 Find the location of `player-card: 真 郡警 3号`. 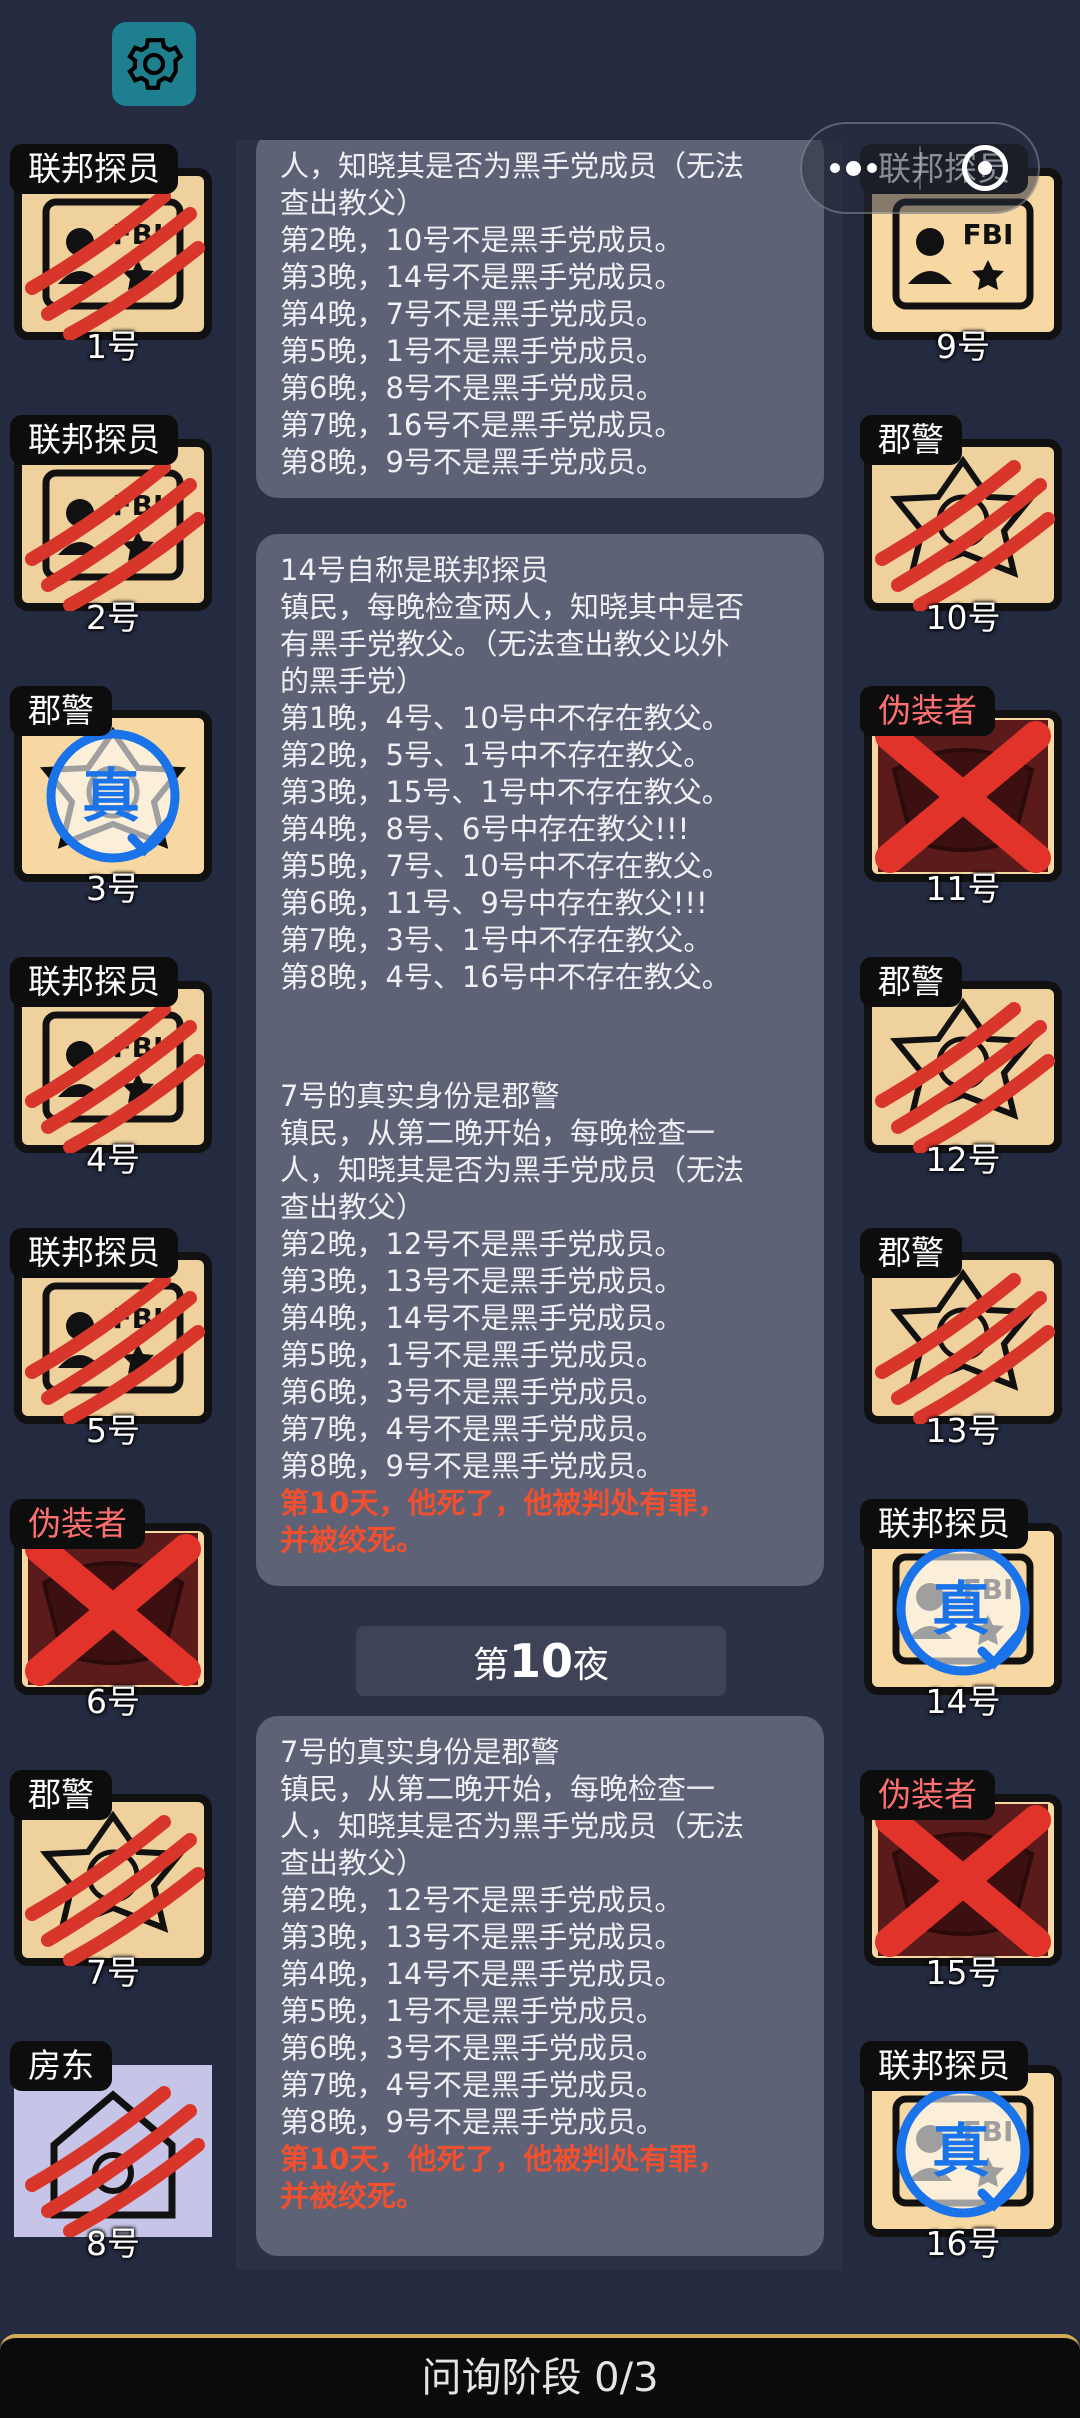

player-card: 真 郡警 3号 is located at coordinates (113, 797).